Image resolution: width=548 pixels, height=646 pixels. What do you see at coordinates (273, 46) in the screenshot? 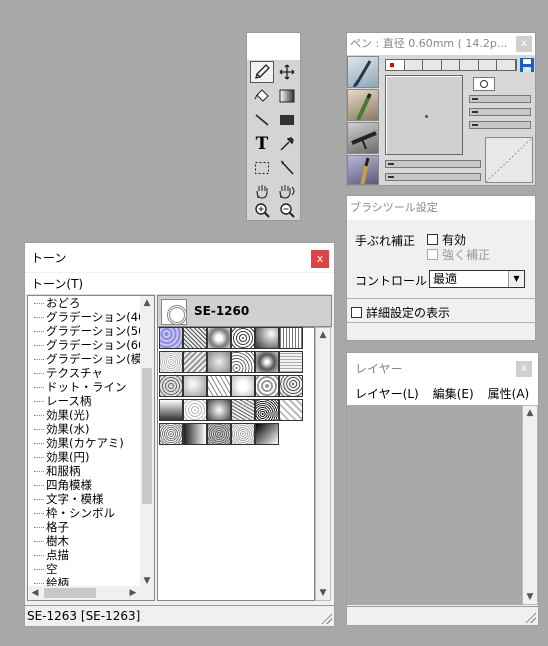
I see `tool-palette-header` at bounding box center [273, 46].